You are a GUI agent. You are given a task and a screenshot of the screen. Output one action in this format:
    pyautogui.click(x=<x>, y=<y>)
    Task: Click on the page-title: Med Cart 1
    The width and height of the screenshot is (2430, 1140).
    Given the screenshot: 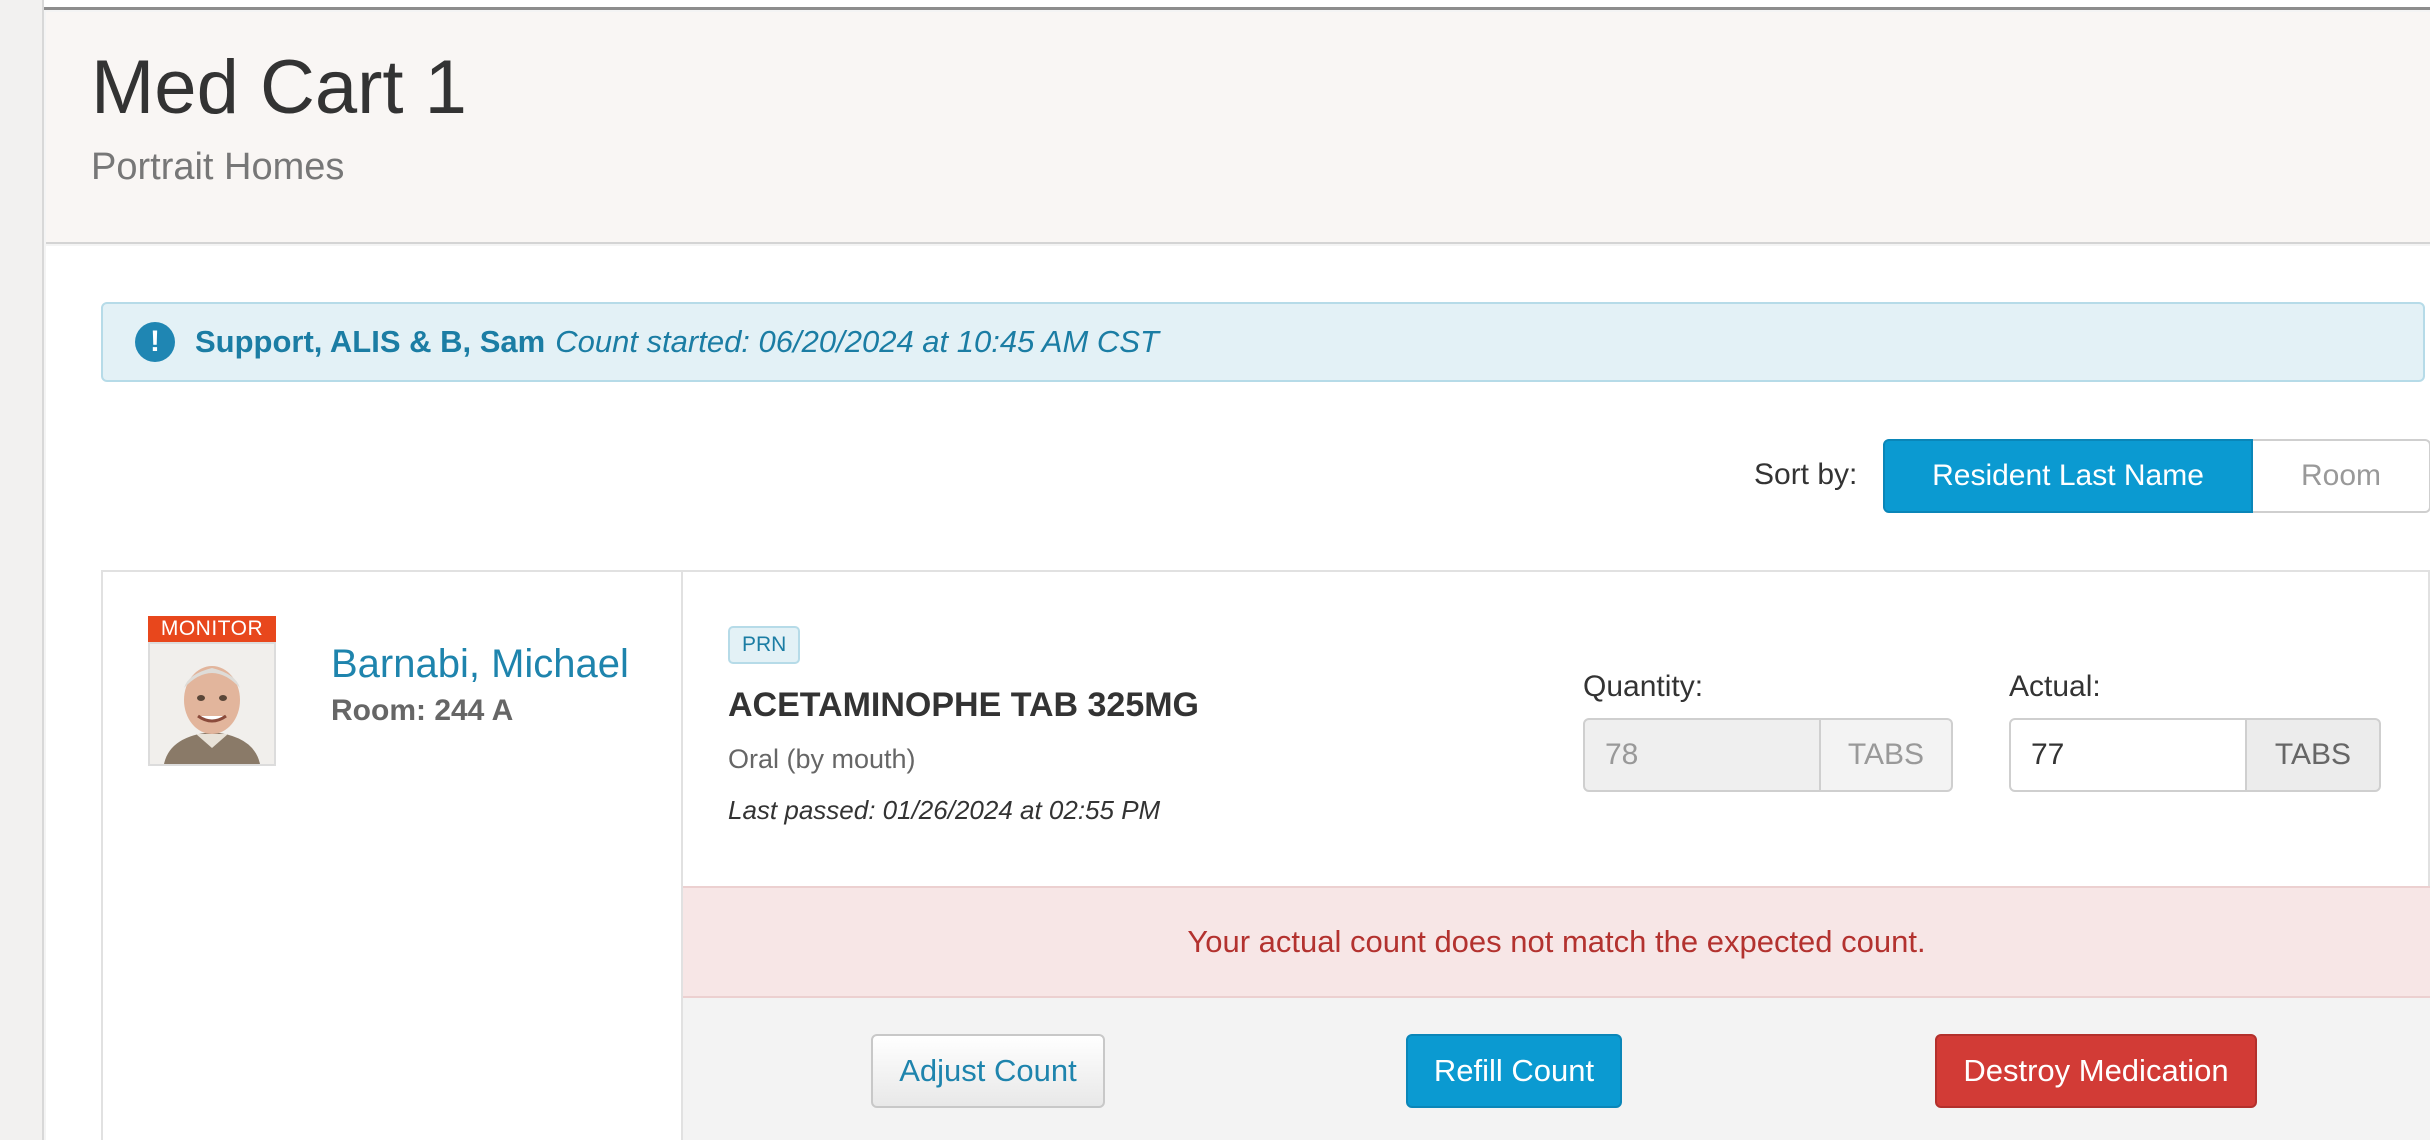 What is the action you would take?
    pyautogui.click(x=279, y=87)
    